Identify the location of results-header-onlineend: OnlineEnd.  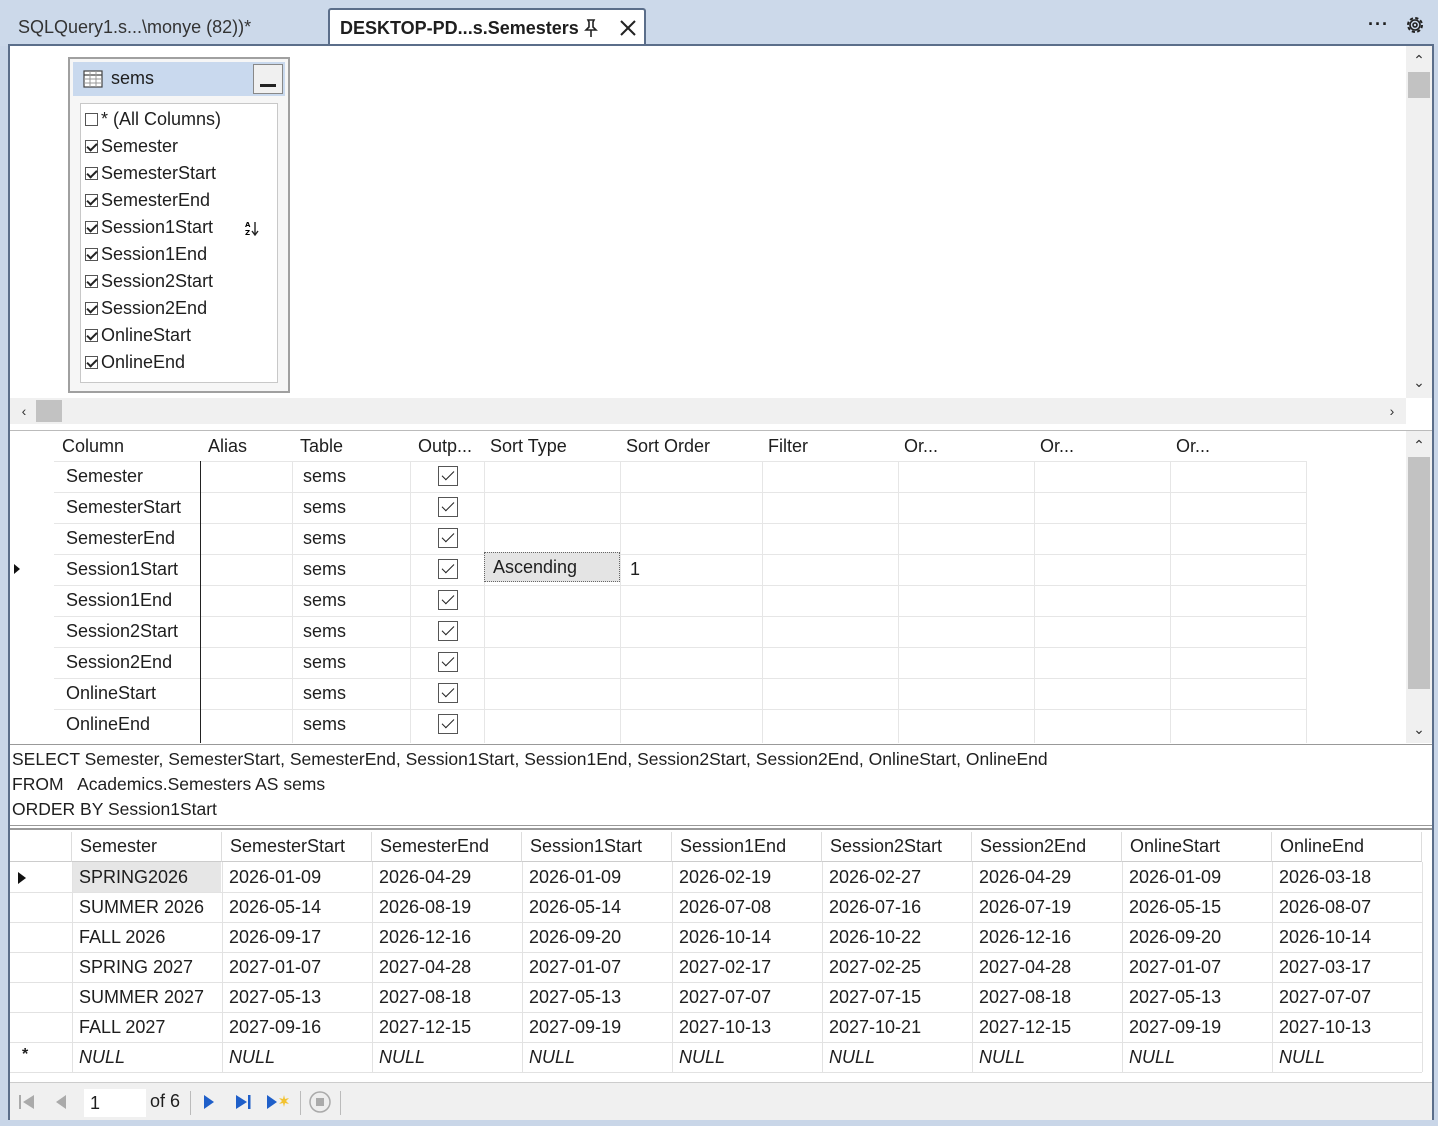
(1347, 847).